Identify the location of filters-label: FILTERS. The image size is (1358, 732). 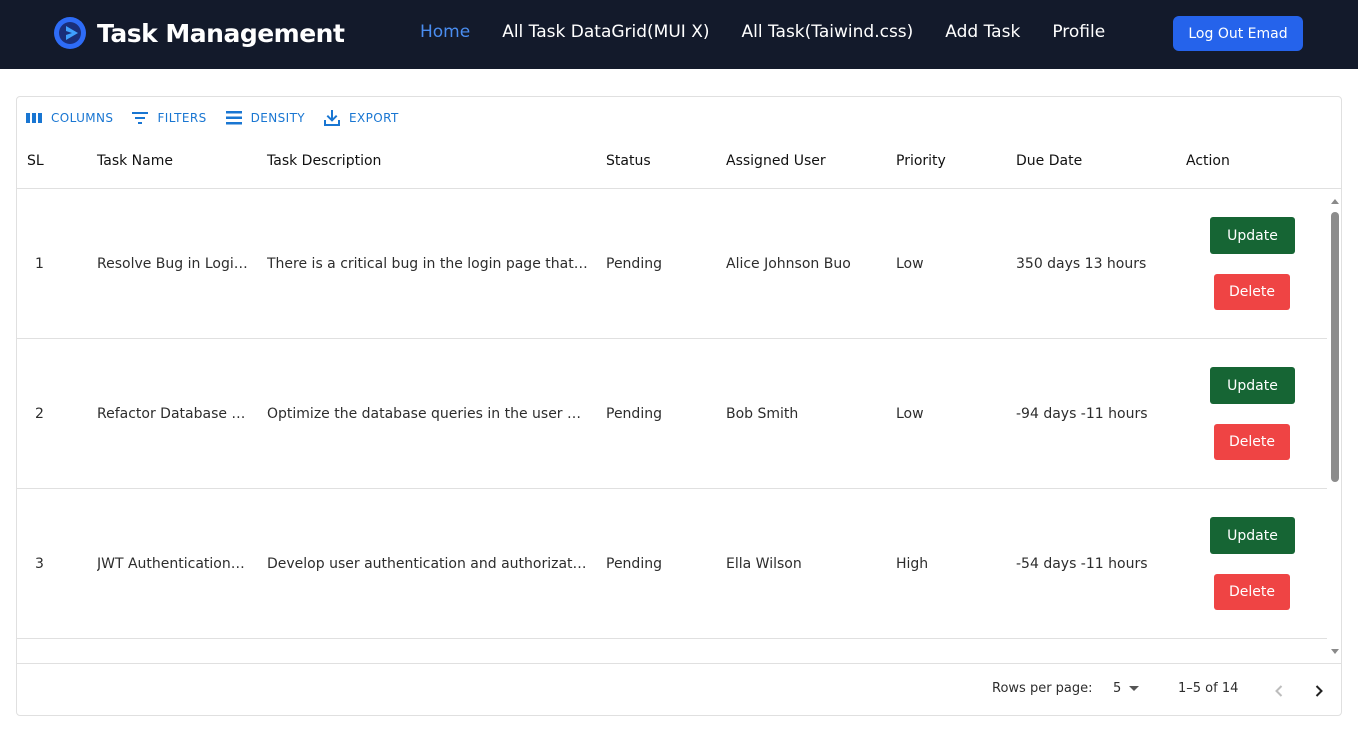
(182, 118).